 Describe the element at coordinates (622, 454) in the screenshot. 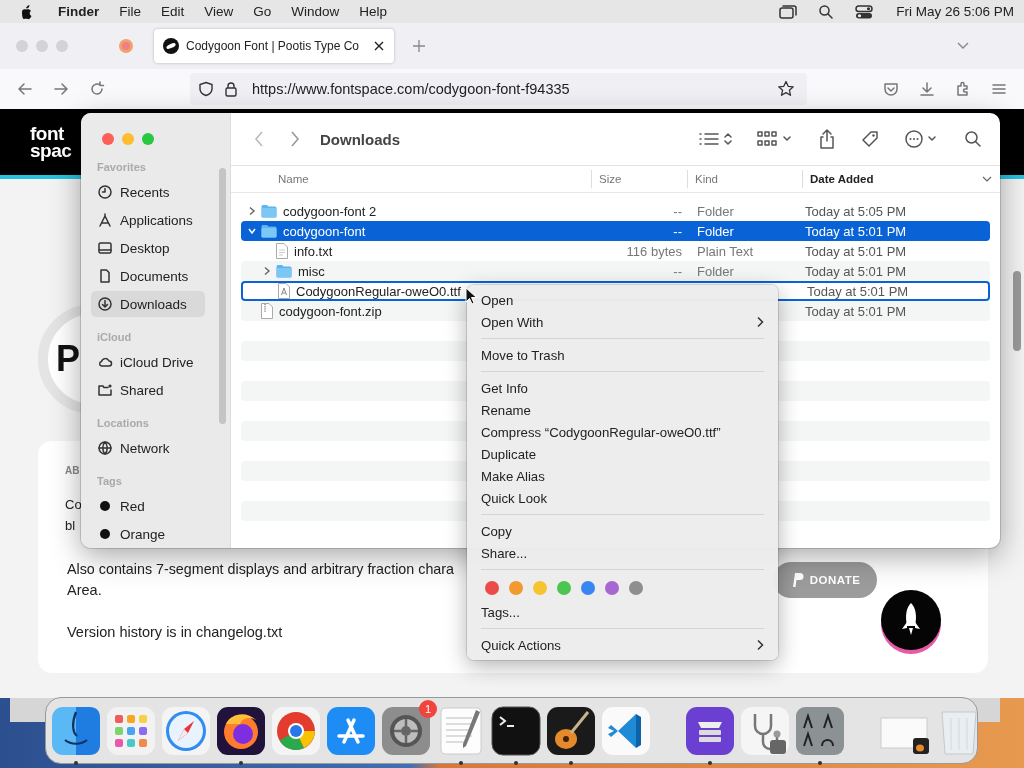

I see `menu-item: Duplicate` at that location.